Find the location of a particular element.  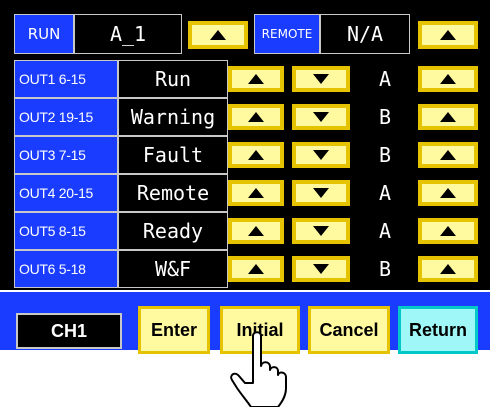

output-function-display: Warning is located at coordinates (173, 117).